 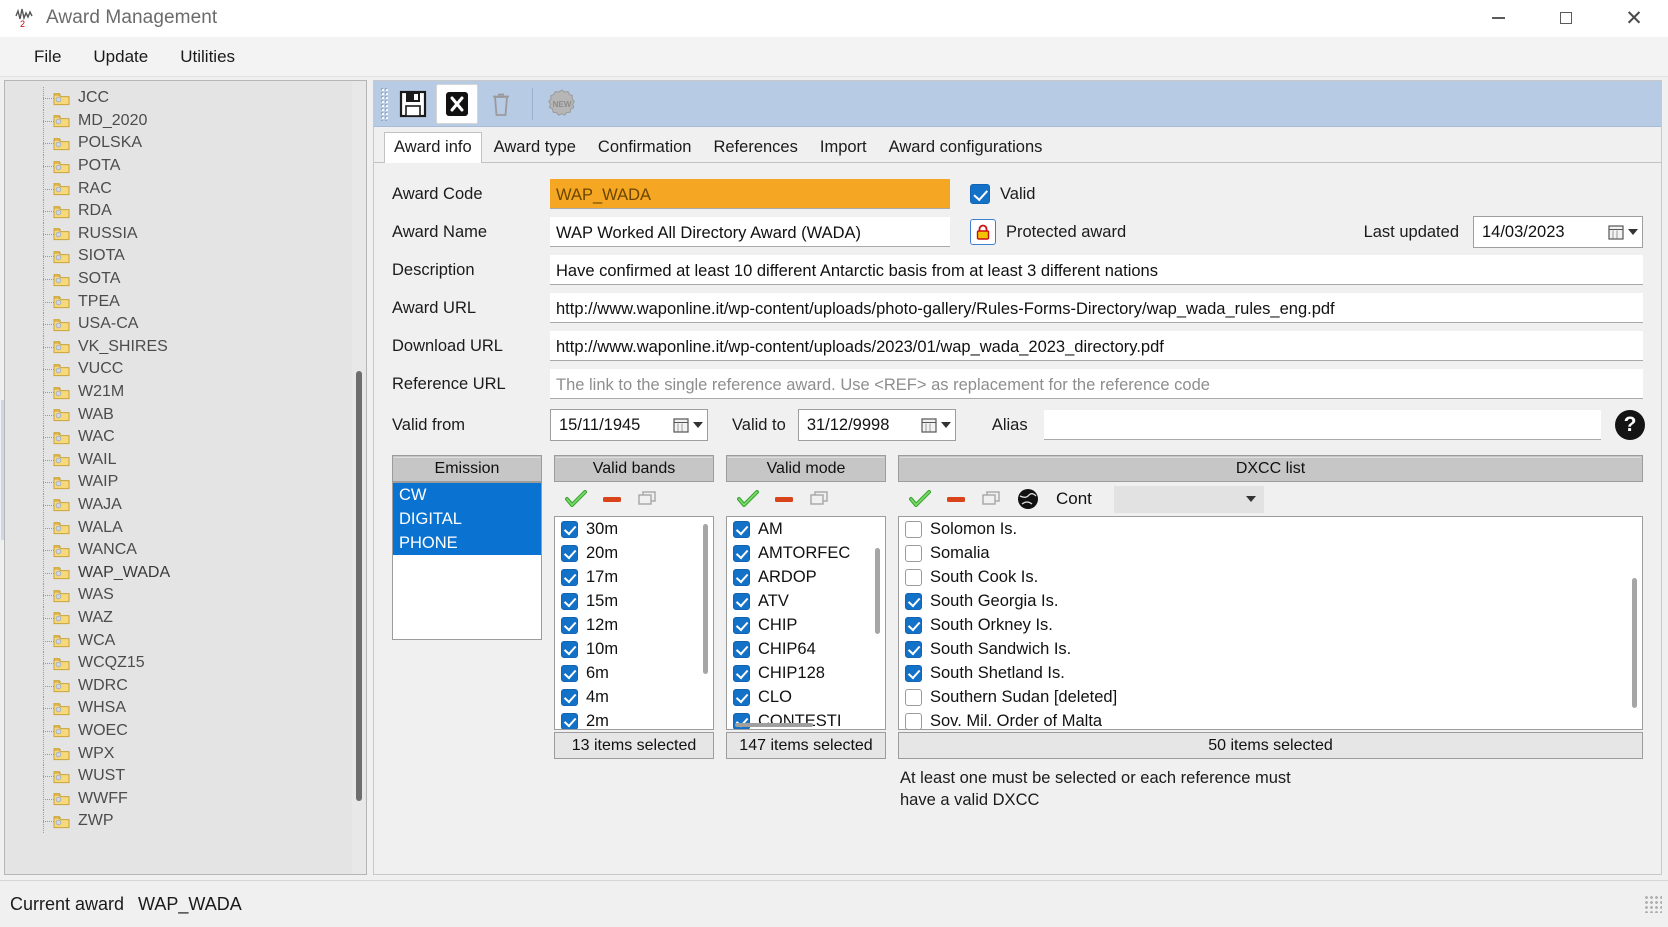 I want to click on last-updated-date: 14/03/2023, so click(x=1558, y=232).